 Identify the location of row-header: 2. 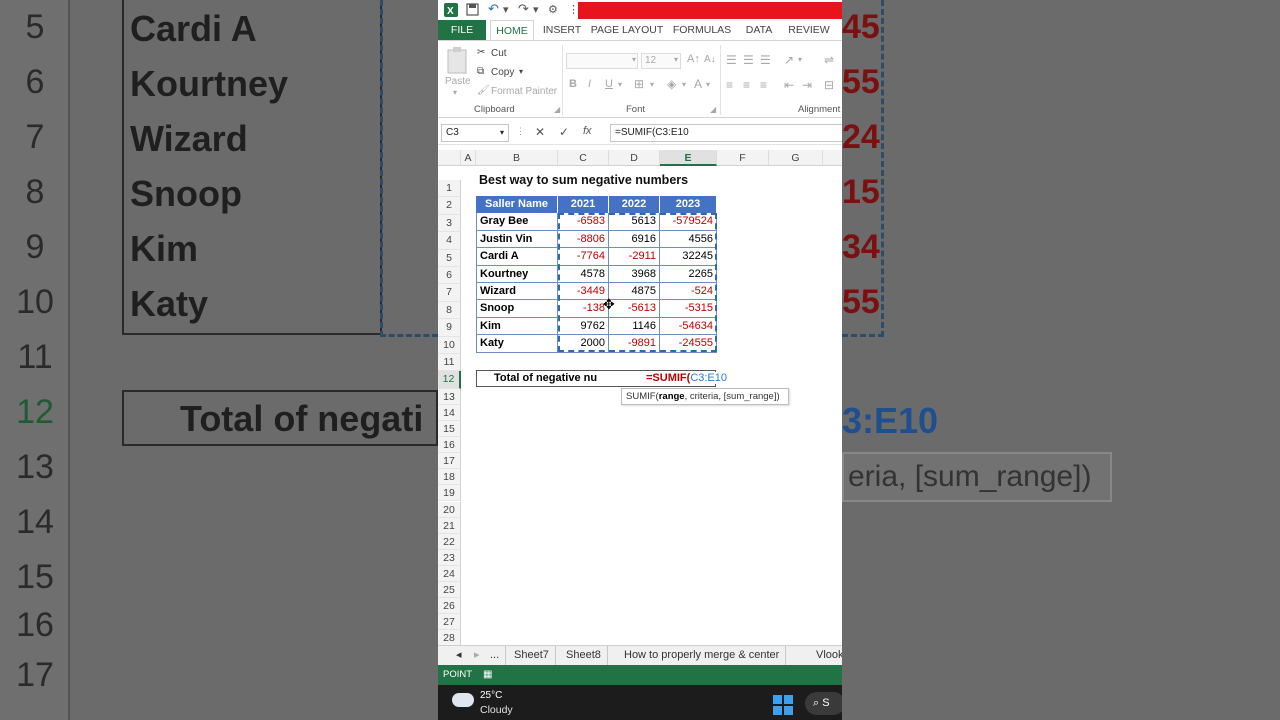
(449, 206).